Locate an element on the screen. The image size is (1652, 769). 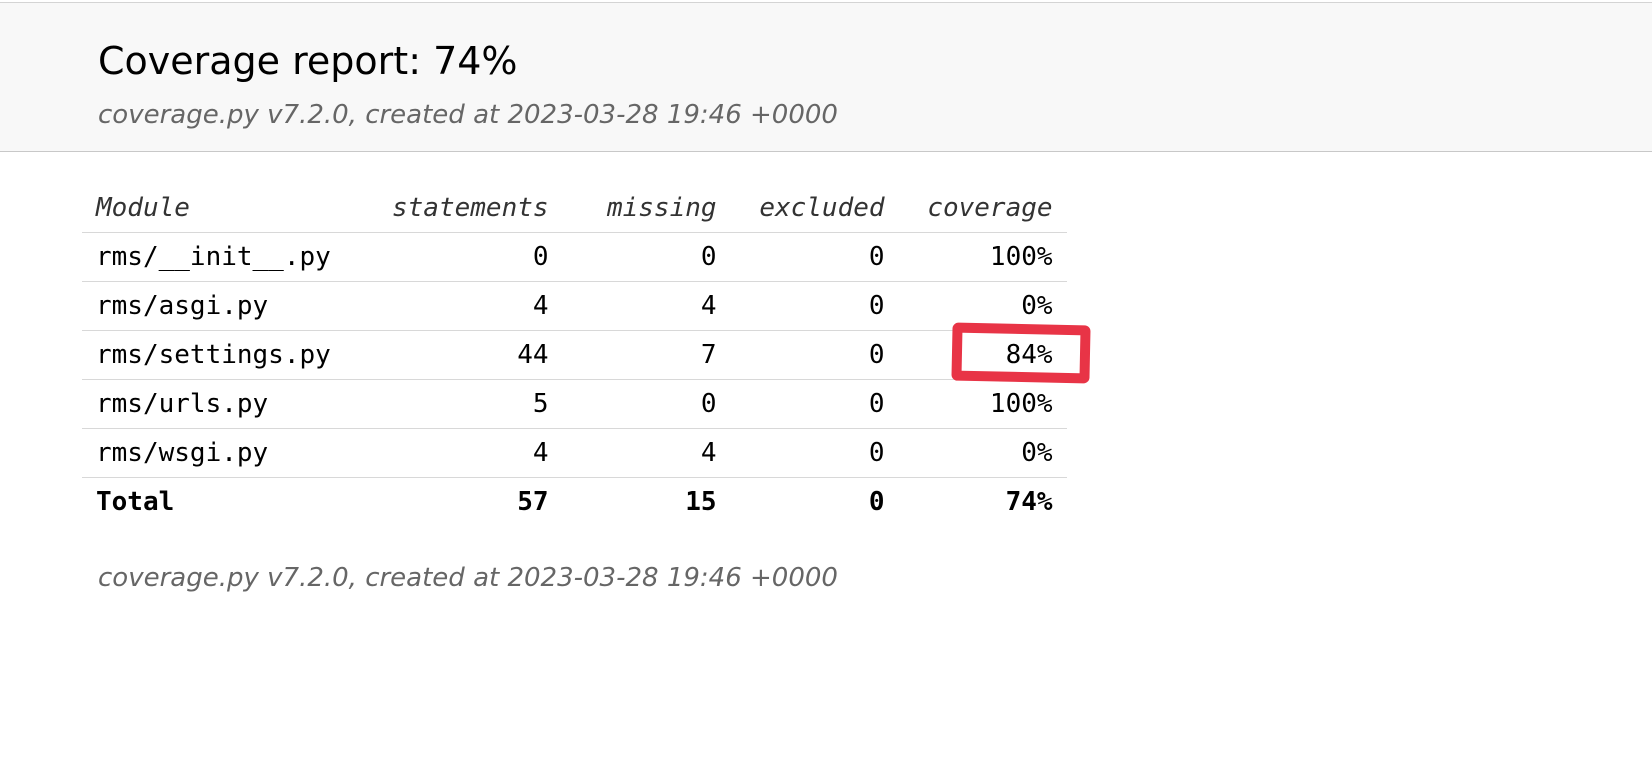
total-row: Total 57 15 0 74% is located at coordinates (574, 502).